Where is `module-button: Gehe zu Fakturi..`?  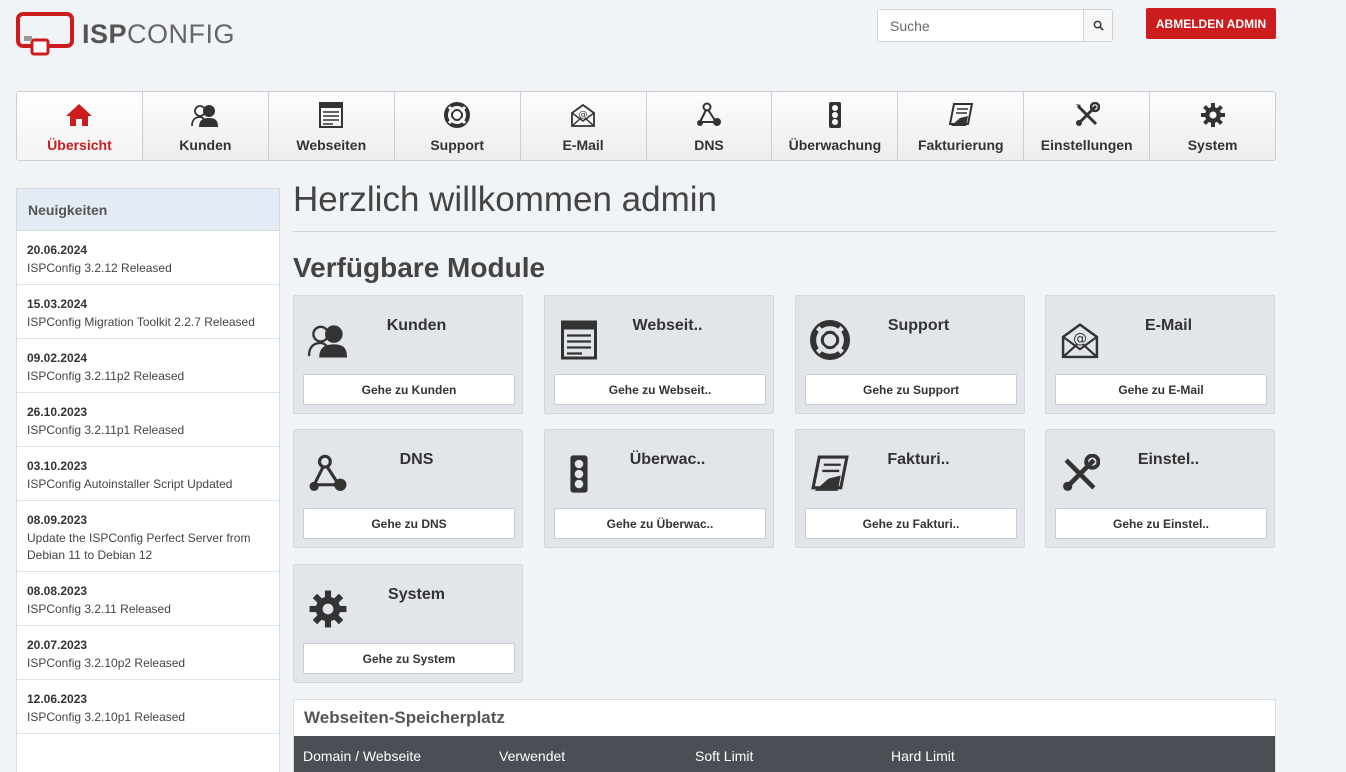 module-button: Gehe zu Fakturi.. is located at coordinates (911, 523).